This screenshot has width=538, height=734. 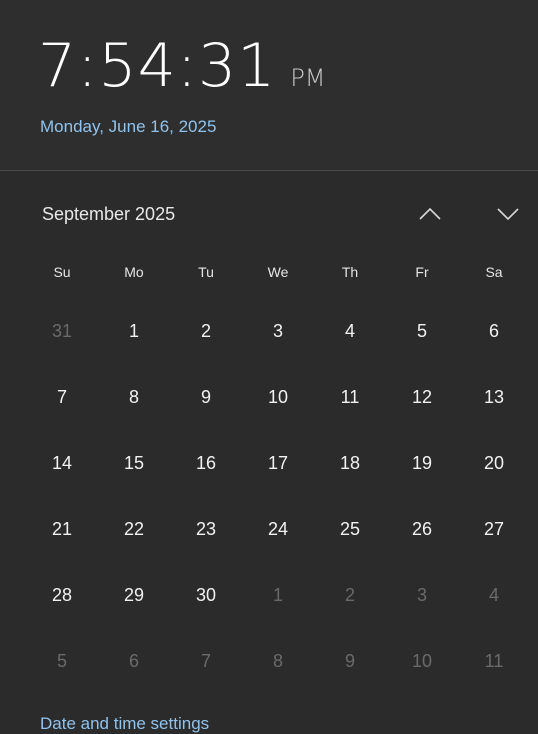 I want to click on weekday-label: Tu, so click(x=206, y=272).